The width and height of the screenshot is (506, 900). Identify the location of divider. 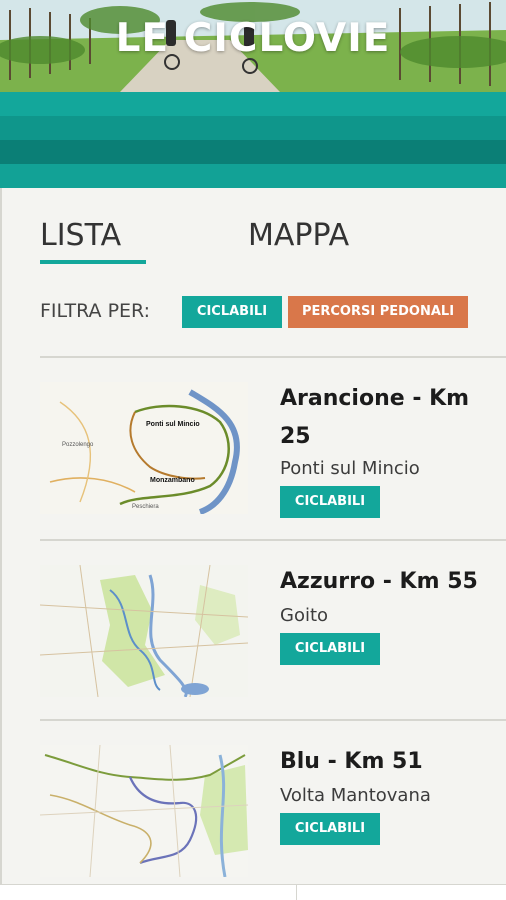
(296, 892).